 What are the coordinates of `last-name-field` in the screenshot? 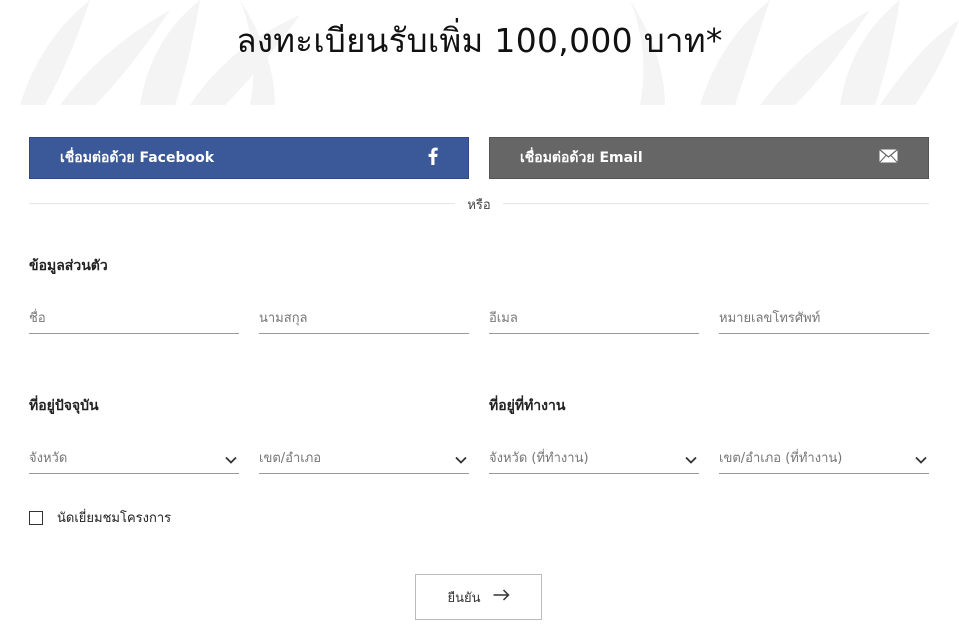 It's located at (364, 319).